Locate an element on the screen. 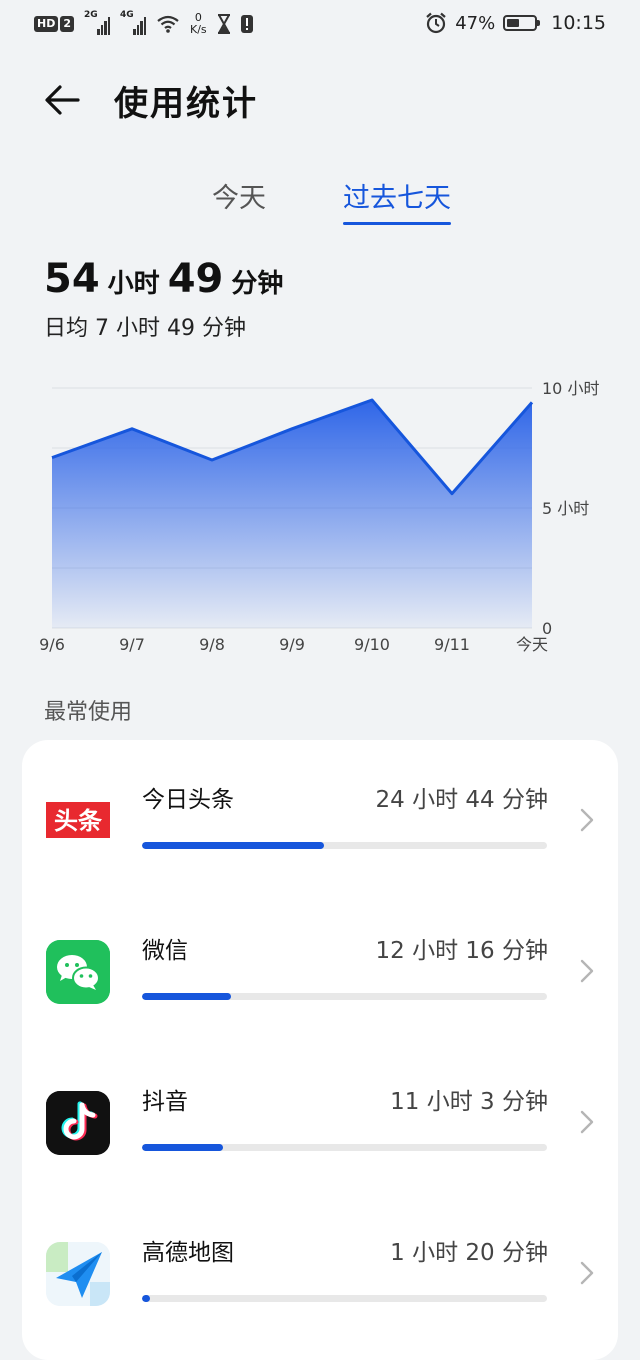 Image resolution: width=640 pixels, height=1360 pixels. svg-text: 头条 is located at coordinates (78, 821).